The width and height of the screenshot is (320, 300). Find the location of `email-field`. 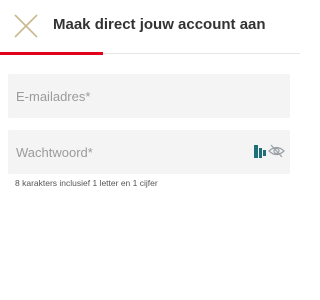

email-field is located at coordinates (149, 96).